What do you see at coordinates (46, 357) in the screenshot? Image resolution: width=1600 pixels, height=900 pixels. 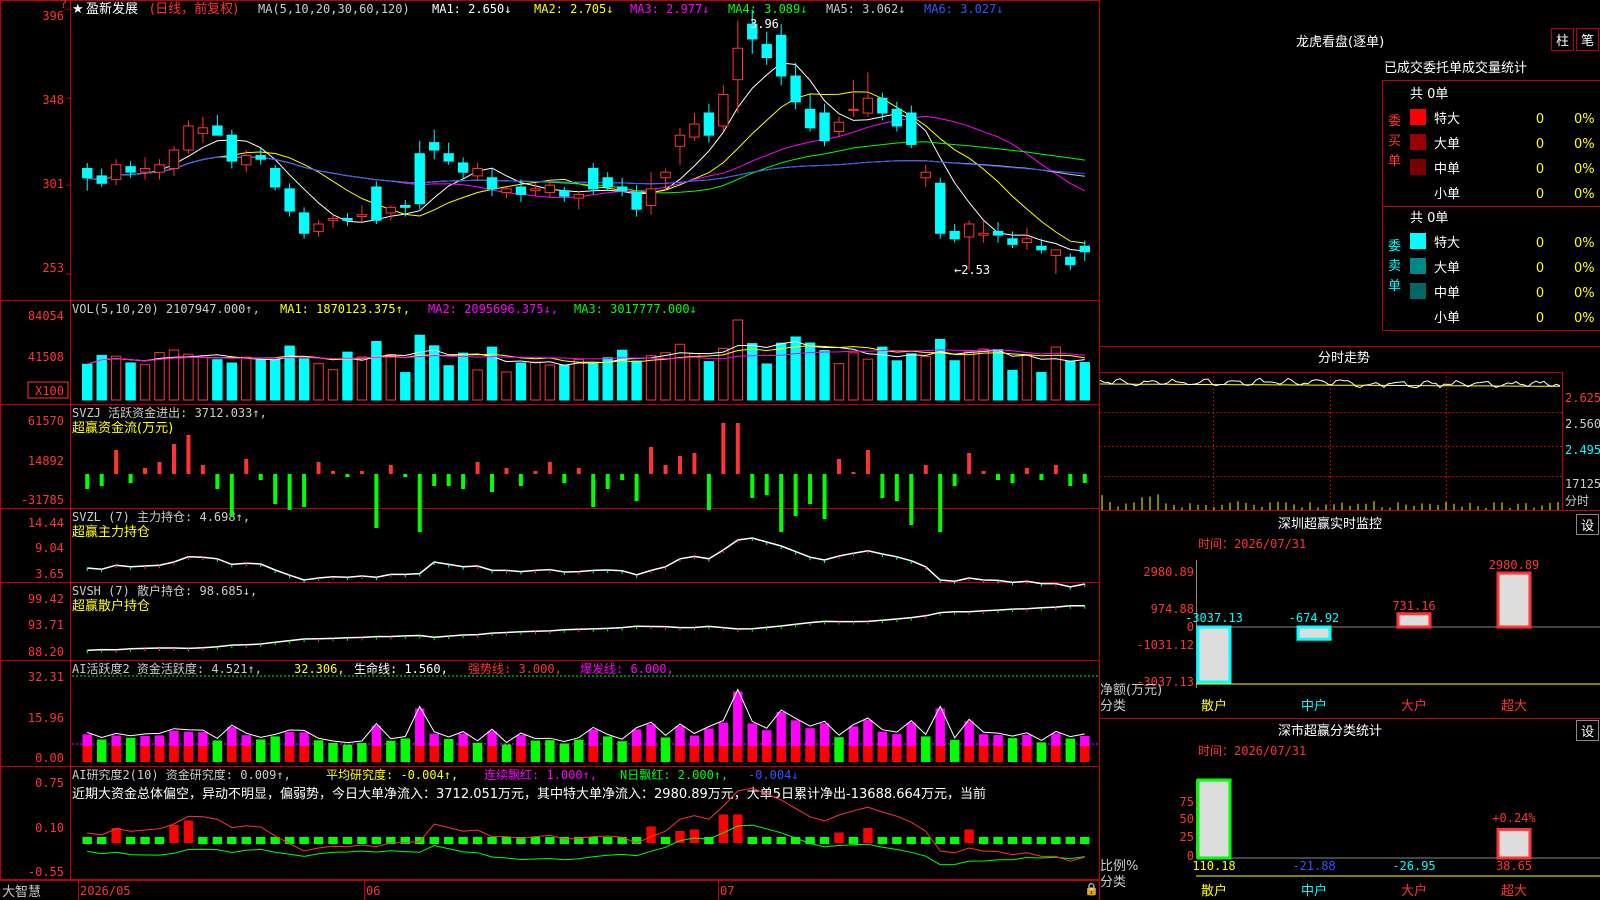 I see `vol-tick: 41508` at bounding box center [46, 357].